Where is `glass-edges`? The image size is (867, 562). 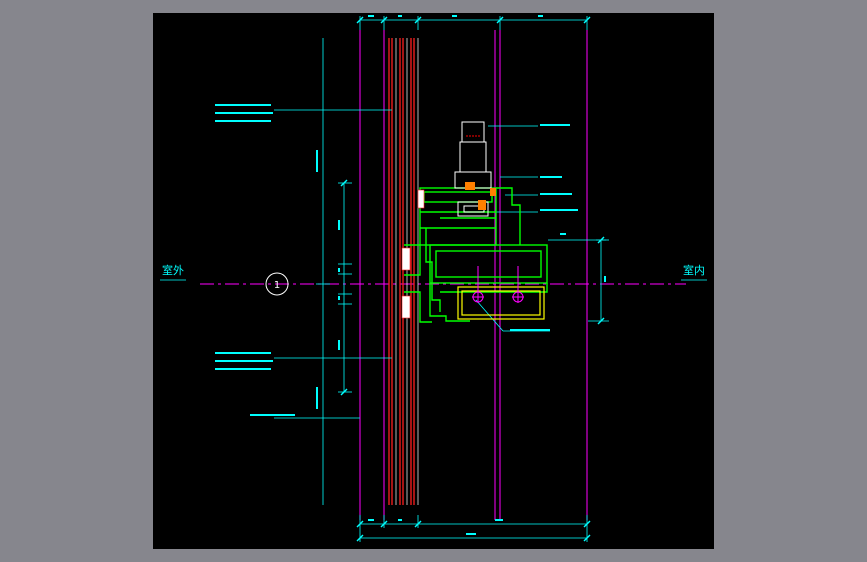 glass-edges is located at coordinates (407, 271).